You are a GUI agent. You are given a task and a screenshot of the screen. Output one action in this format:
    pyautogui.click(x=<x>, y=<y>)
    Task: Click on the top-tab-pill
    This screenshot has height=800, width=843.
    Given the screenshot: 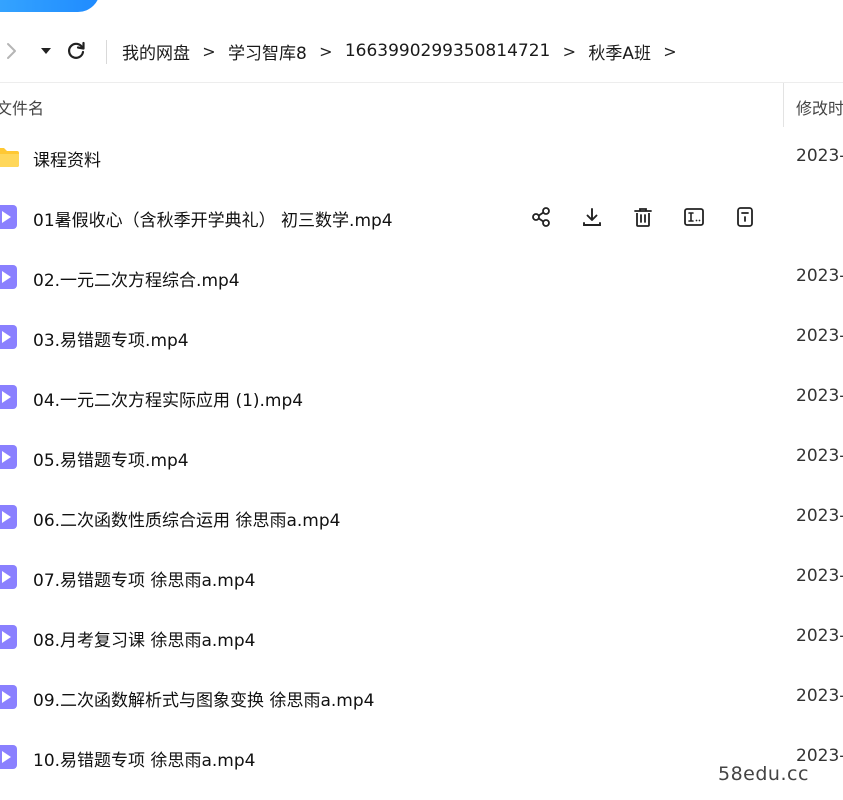 What is the action you would take?
    pyautogui.click(x=50, y=6)
    